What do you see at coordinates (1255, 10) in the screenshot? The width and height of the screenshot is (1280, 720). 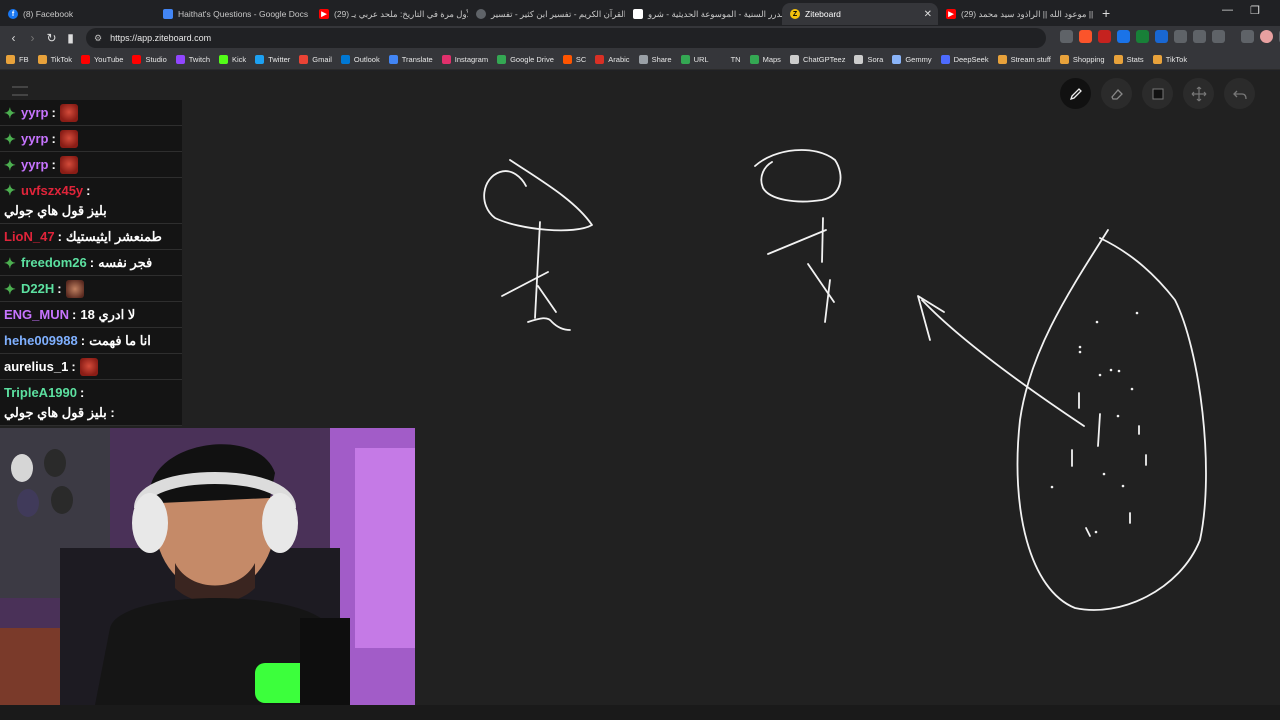 I see `restore-icon: ❐` at bounding box center [1255, 10].